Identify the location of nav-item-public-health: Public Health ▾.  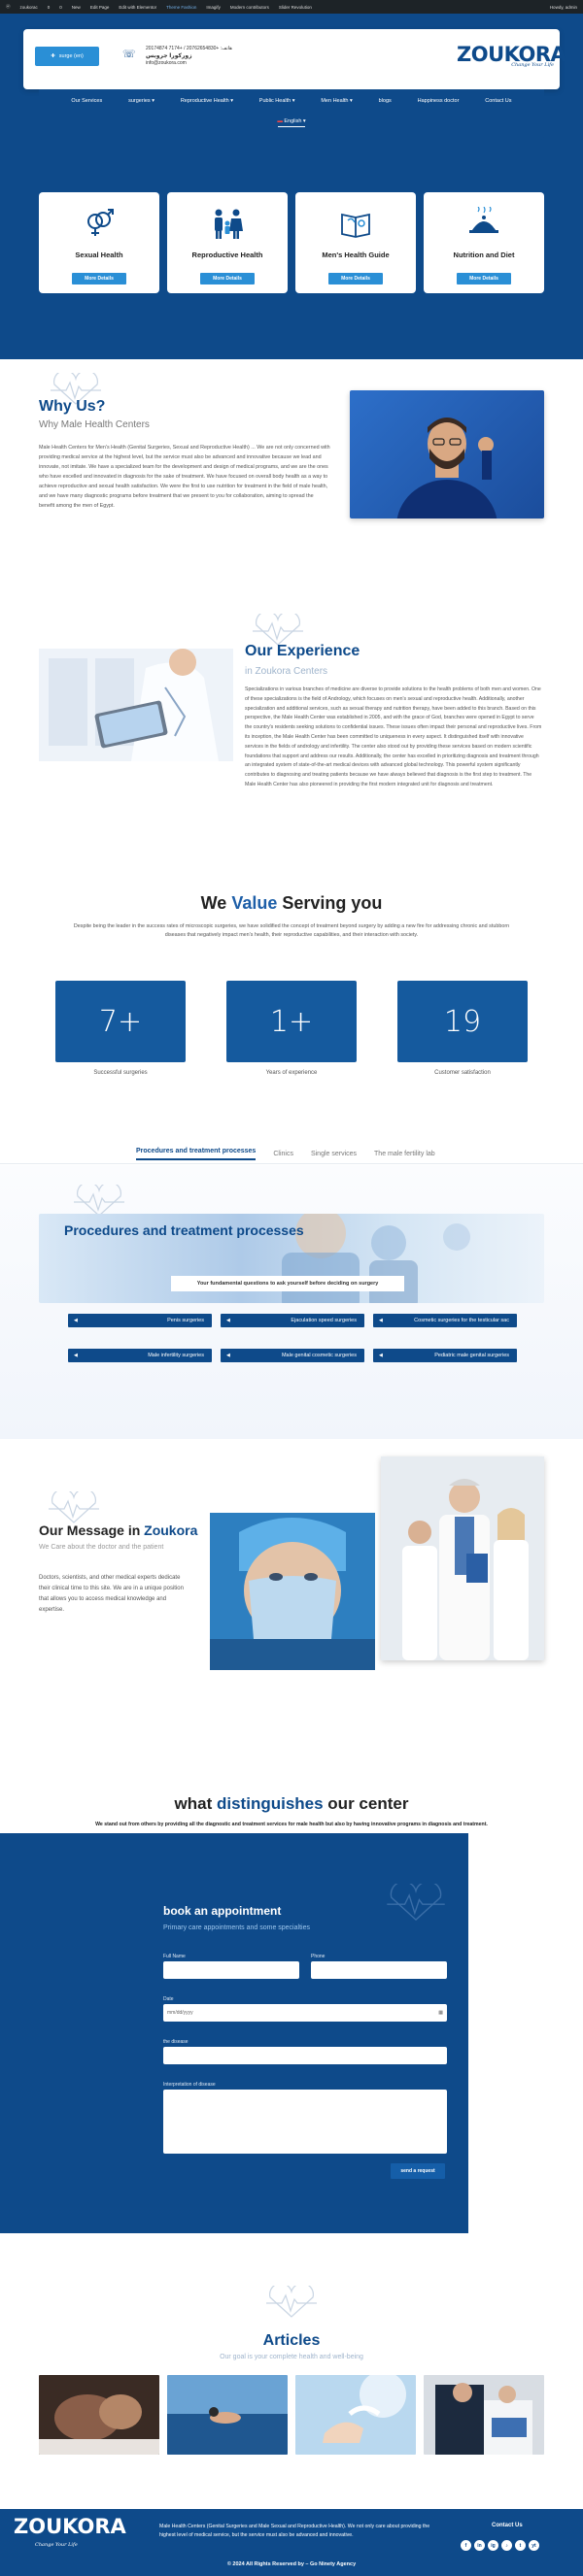
(277, 101).